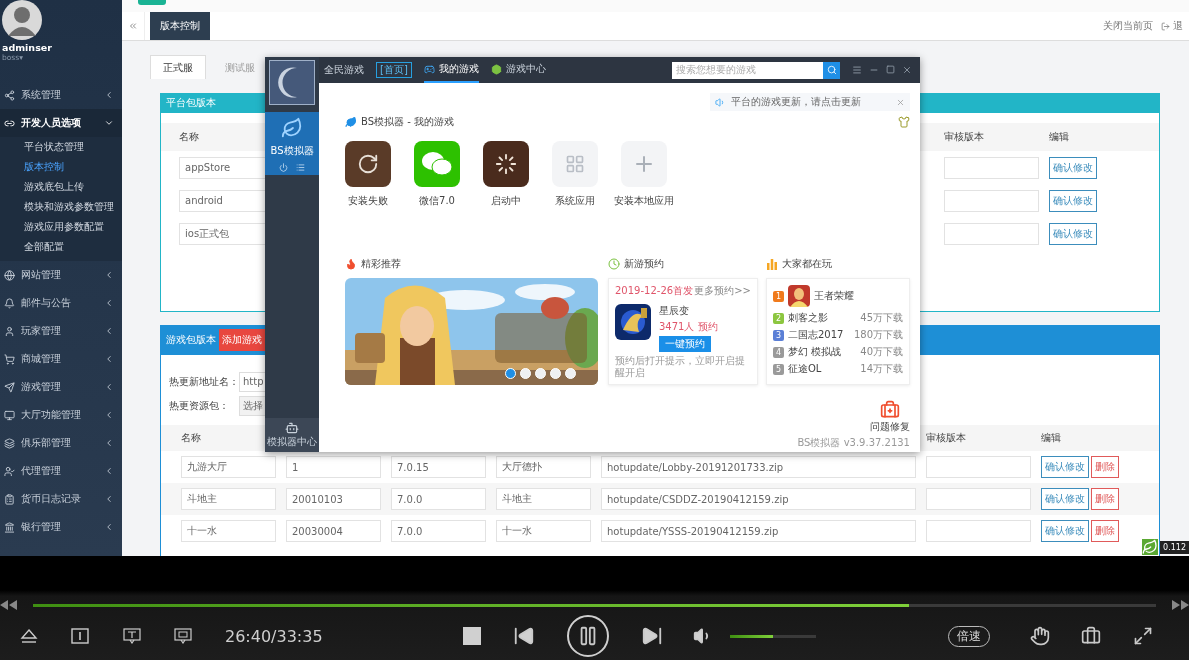 The height and width of the screenshot is (660, 1189). I want to click on sidebar-item: 邮件与公告, so click(61, 303).